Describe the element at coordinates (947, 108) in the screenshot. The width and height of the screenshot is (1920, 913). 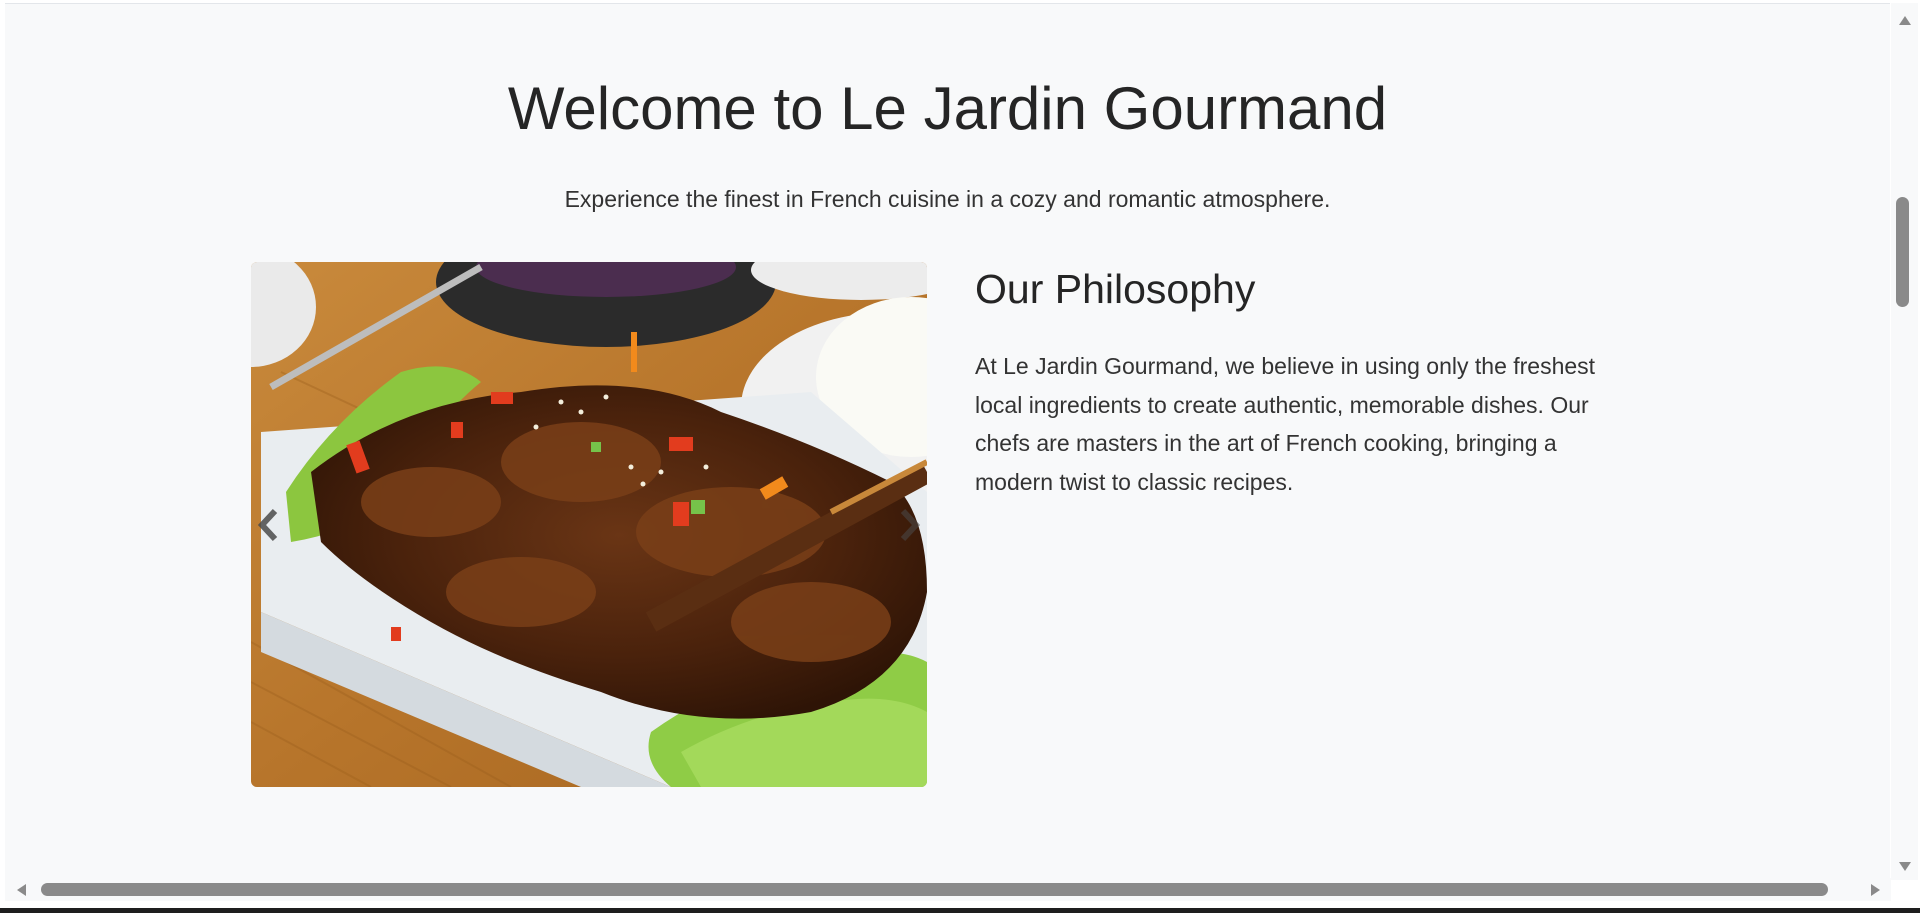
I see `page-title: Welcome to Le Jardin Gourmand` at that location.